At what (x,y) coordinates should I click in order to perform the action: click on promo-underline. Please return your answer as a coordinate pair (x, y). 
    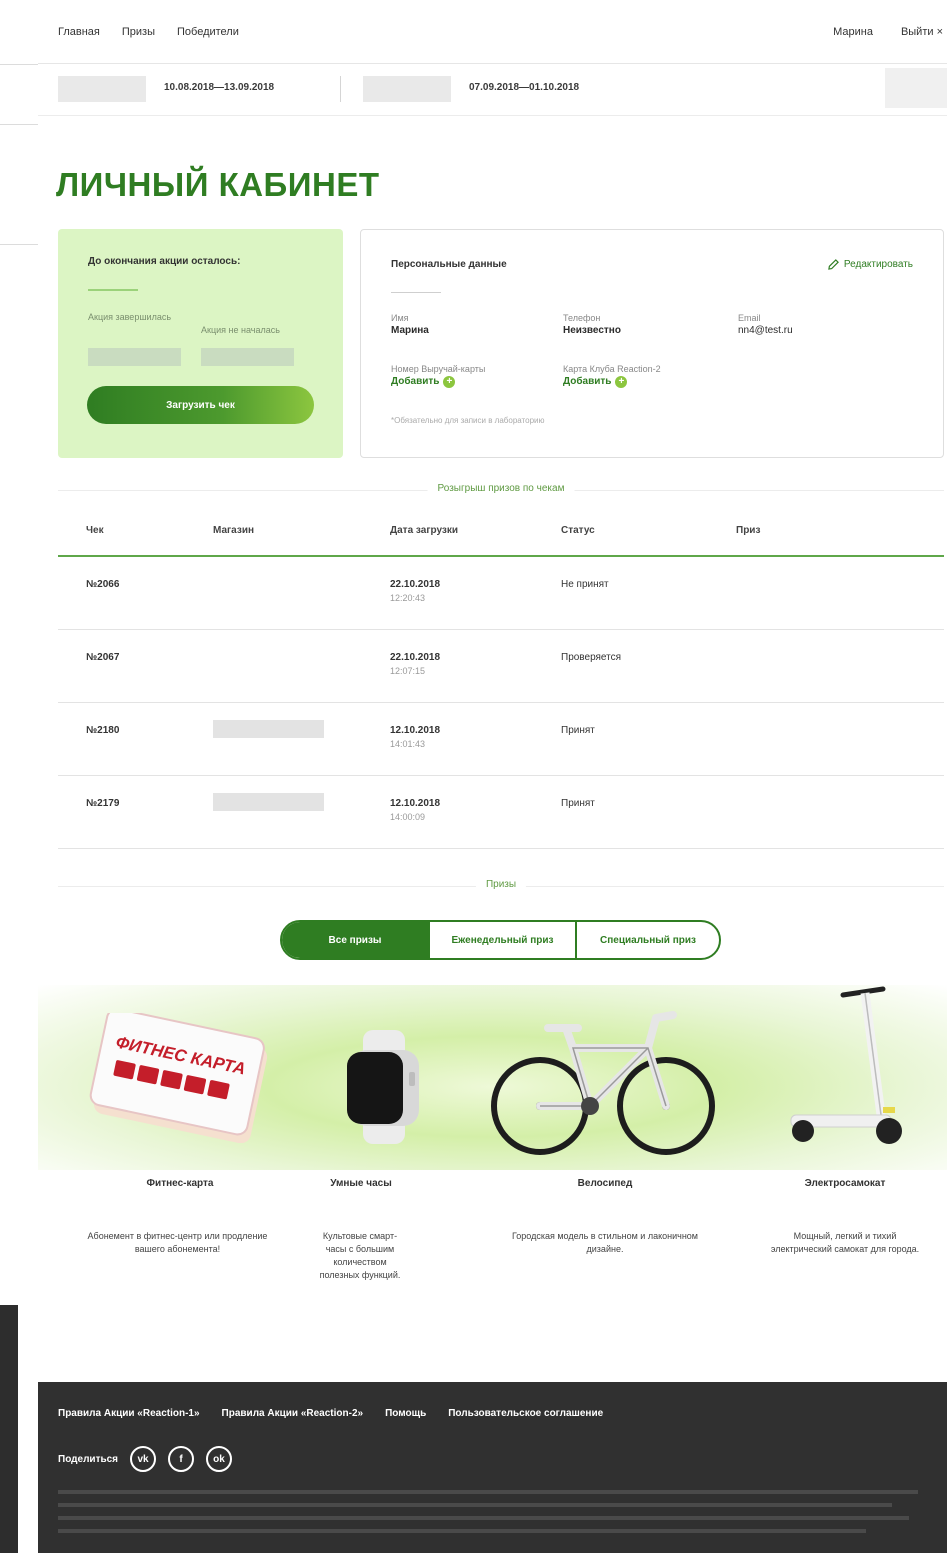
    Looking at the image, I should click on (113, 290).